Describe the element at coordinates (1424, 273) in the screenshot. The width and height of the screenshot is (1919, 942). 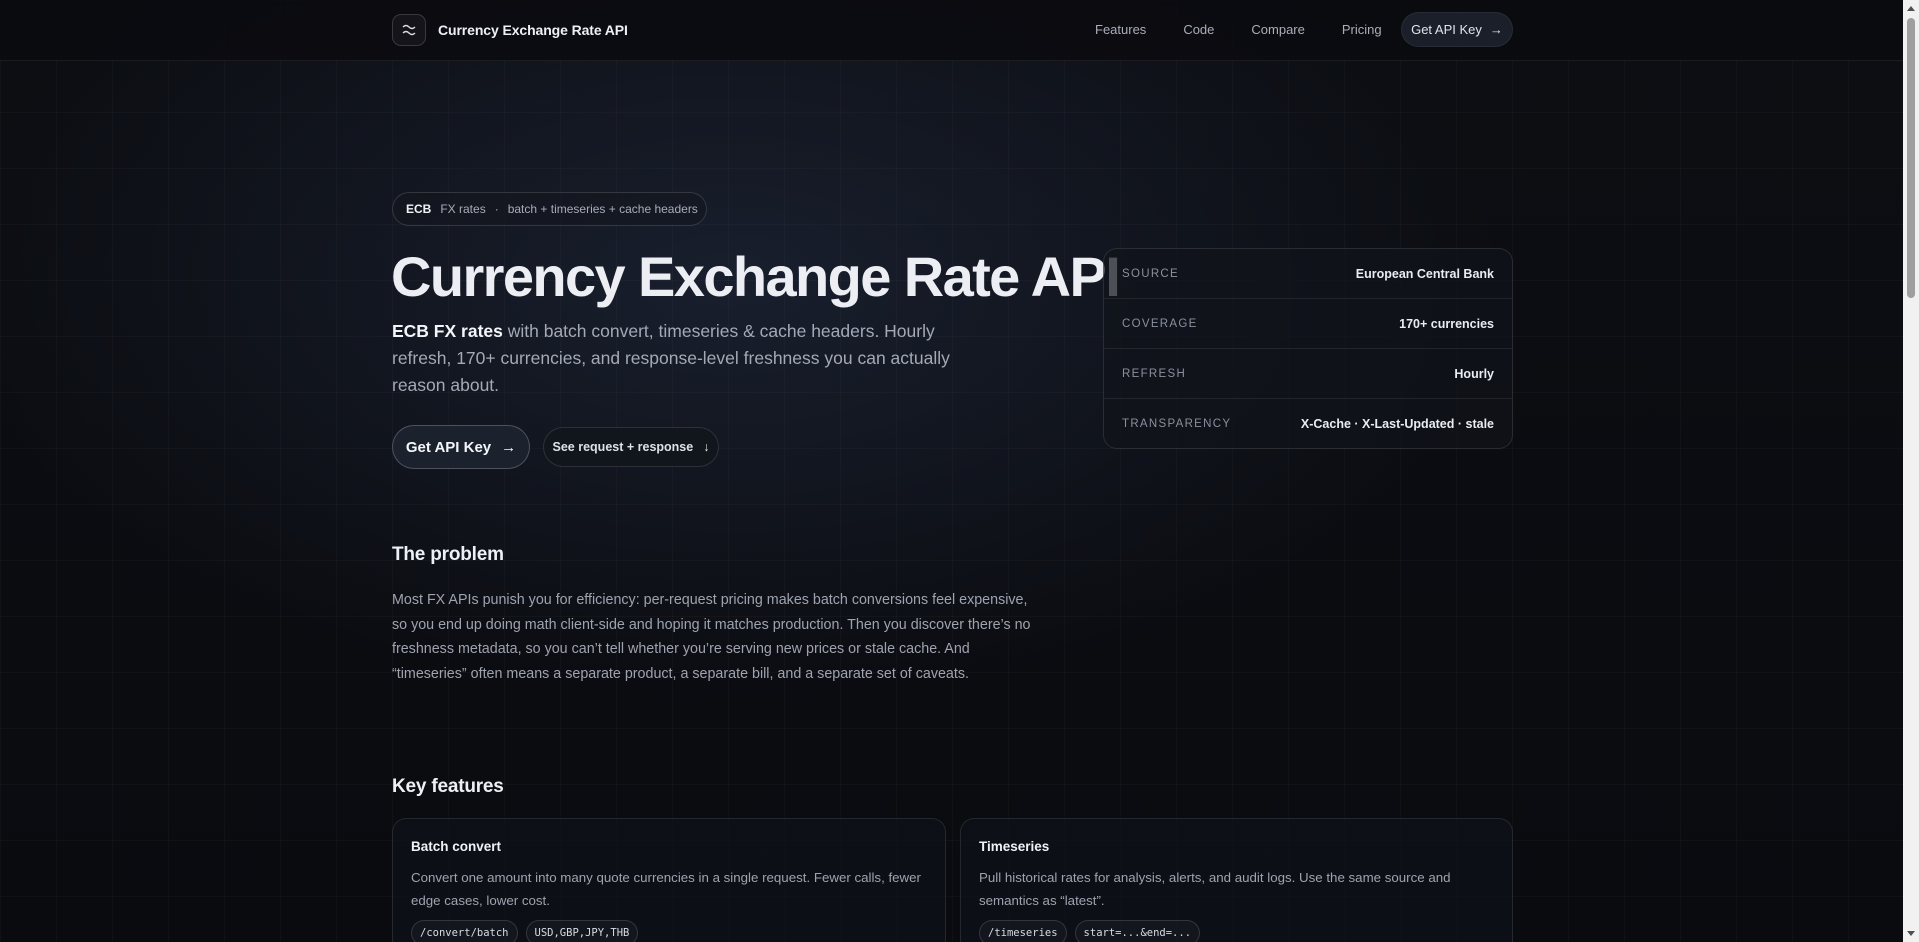
I see `stat-value: European Central Bank` at that location.